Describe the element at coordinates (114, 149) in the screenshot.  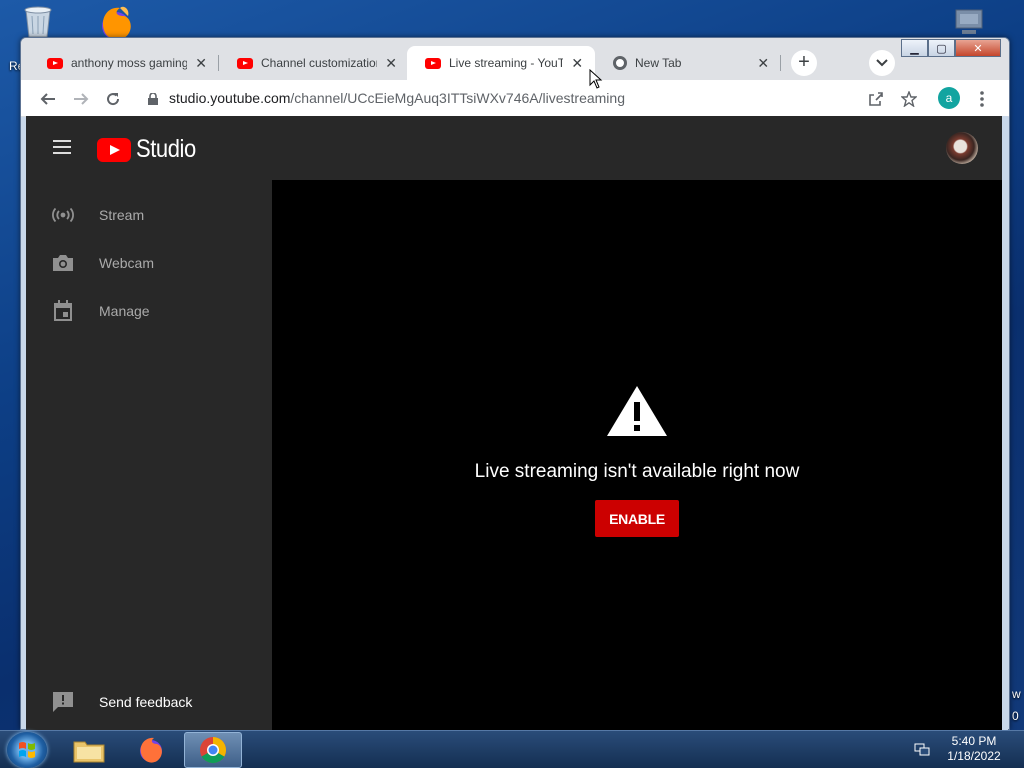
I see `youtube-logo-icon` at that location.